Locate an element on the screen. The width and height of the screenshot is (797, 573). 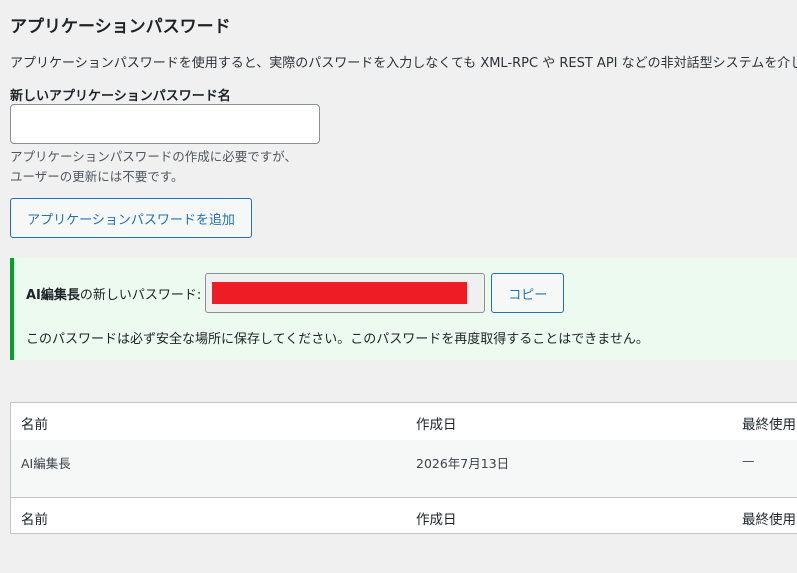
column-footer-name: 名前 is located at coordinates (34, 520).